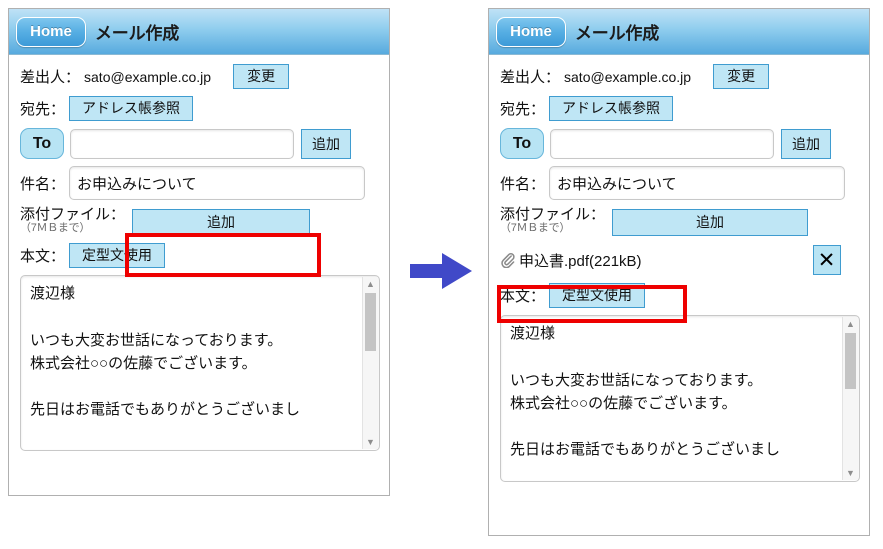  Describe the element at coordinates (508, 260) in the screenshot. I see `paperclip-icon` at that location.